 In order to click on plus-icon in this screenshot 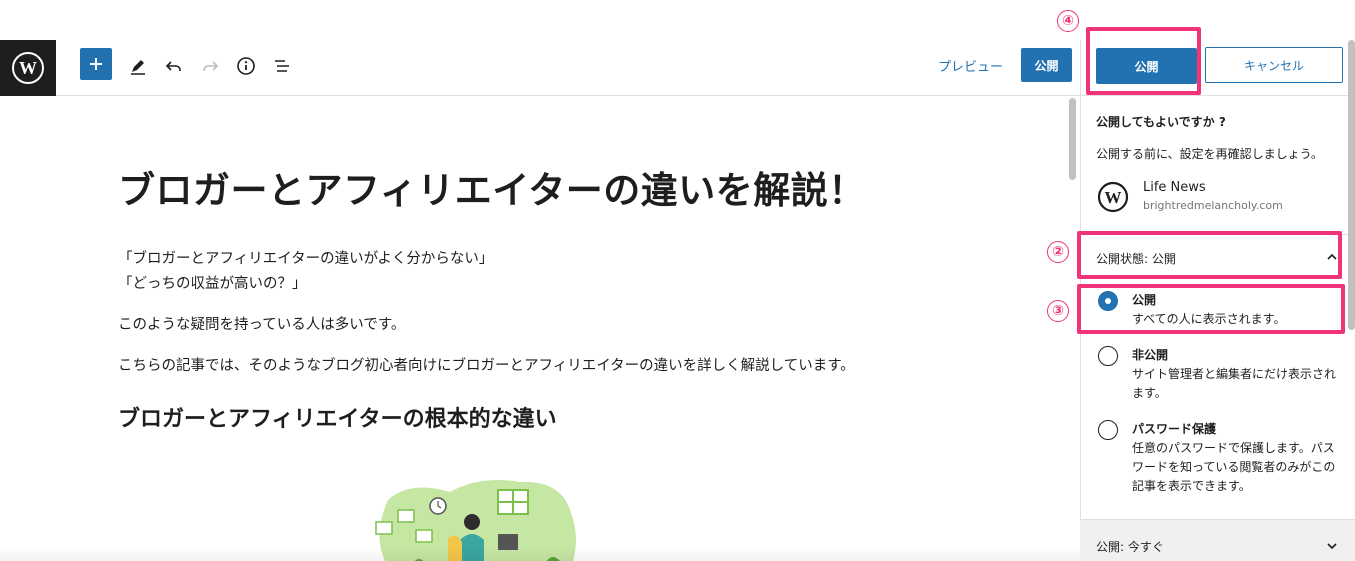, I will do `click(96, 64)`.